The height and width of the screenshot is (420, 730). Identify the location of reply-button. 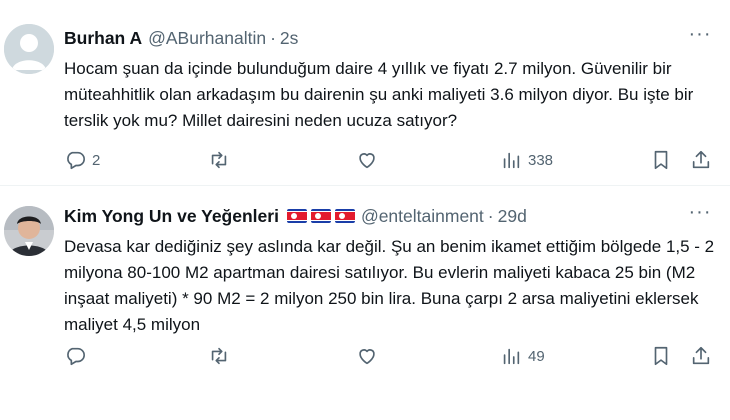
(78, 356).